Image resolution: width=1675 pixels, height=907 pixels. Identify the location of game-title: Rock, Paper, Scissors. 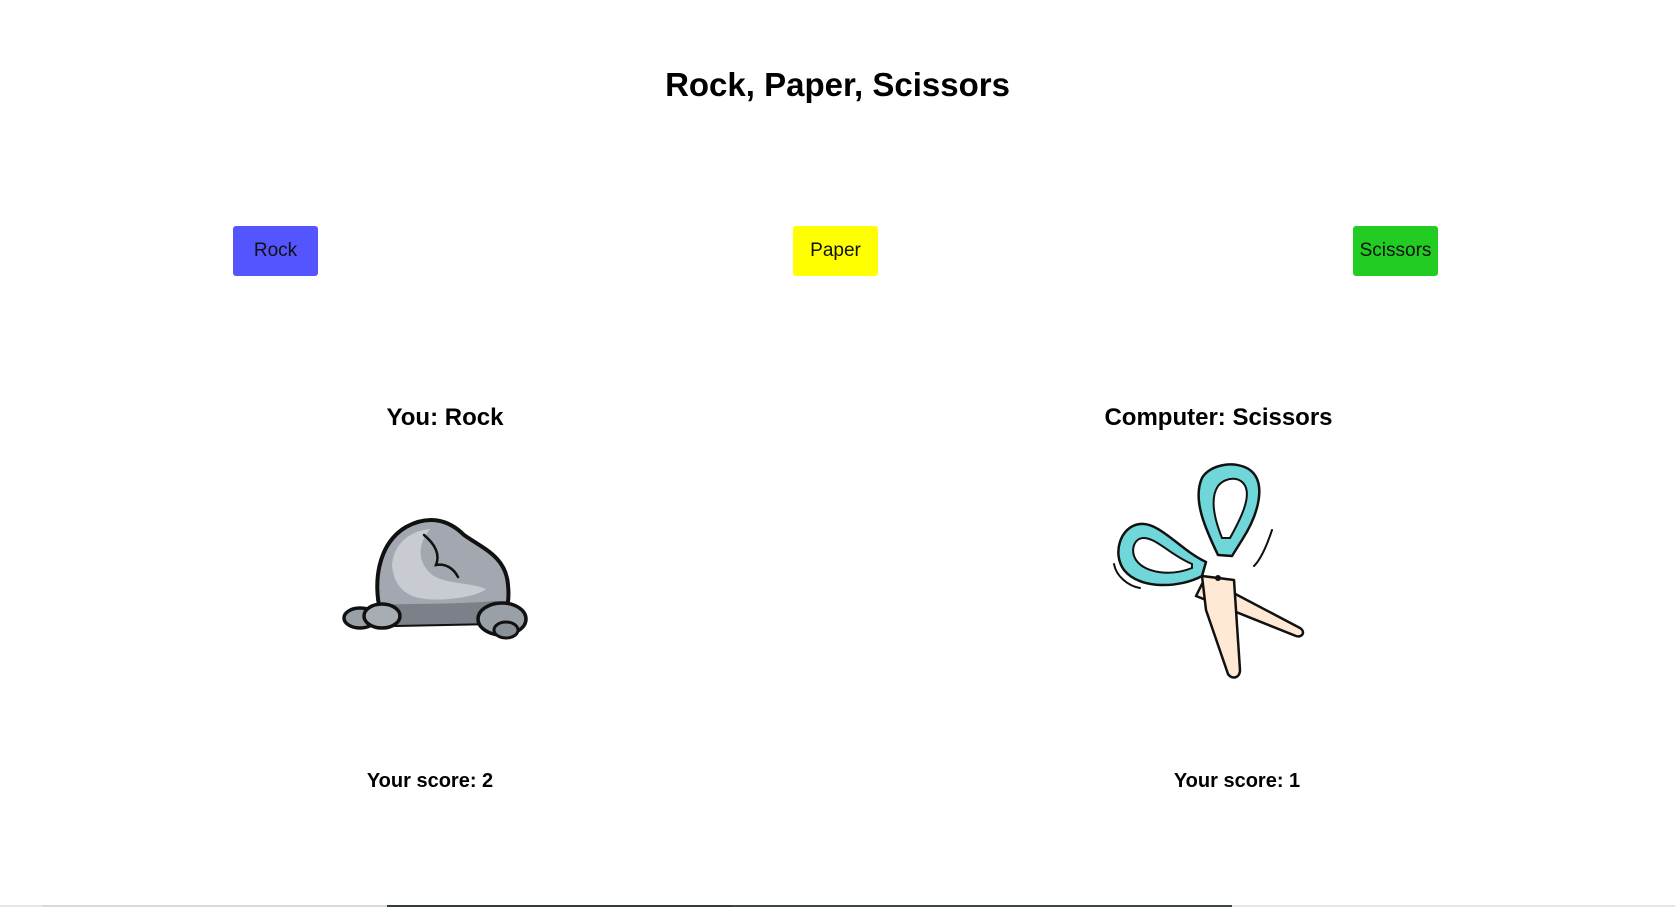
(837, 84).